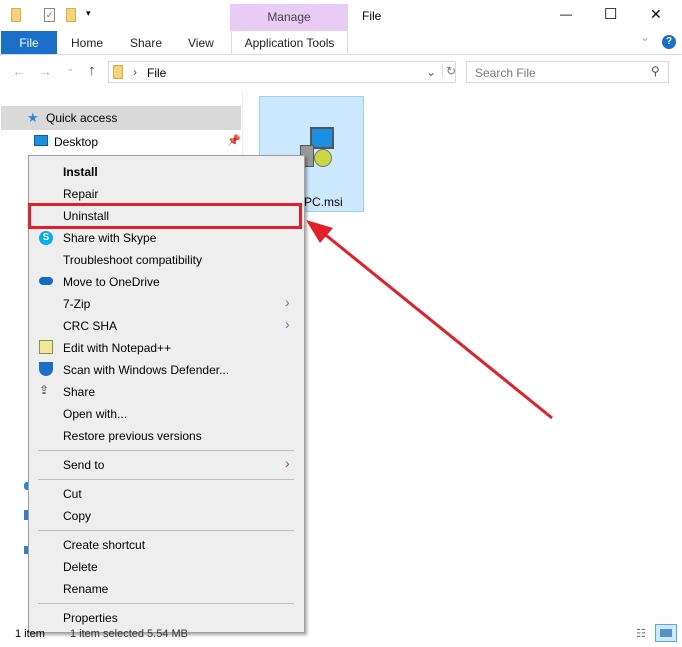 The width and height of the screenshot is (682, 647). What do you see at coordinates (429, 320) in the screenshot?
I see `annotation-arrow` at bounding box center [429, 320].